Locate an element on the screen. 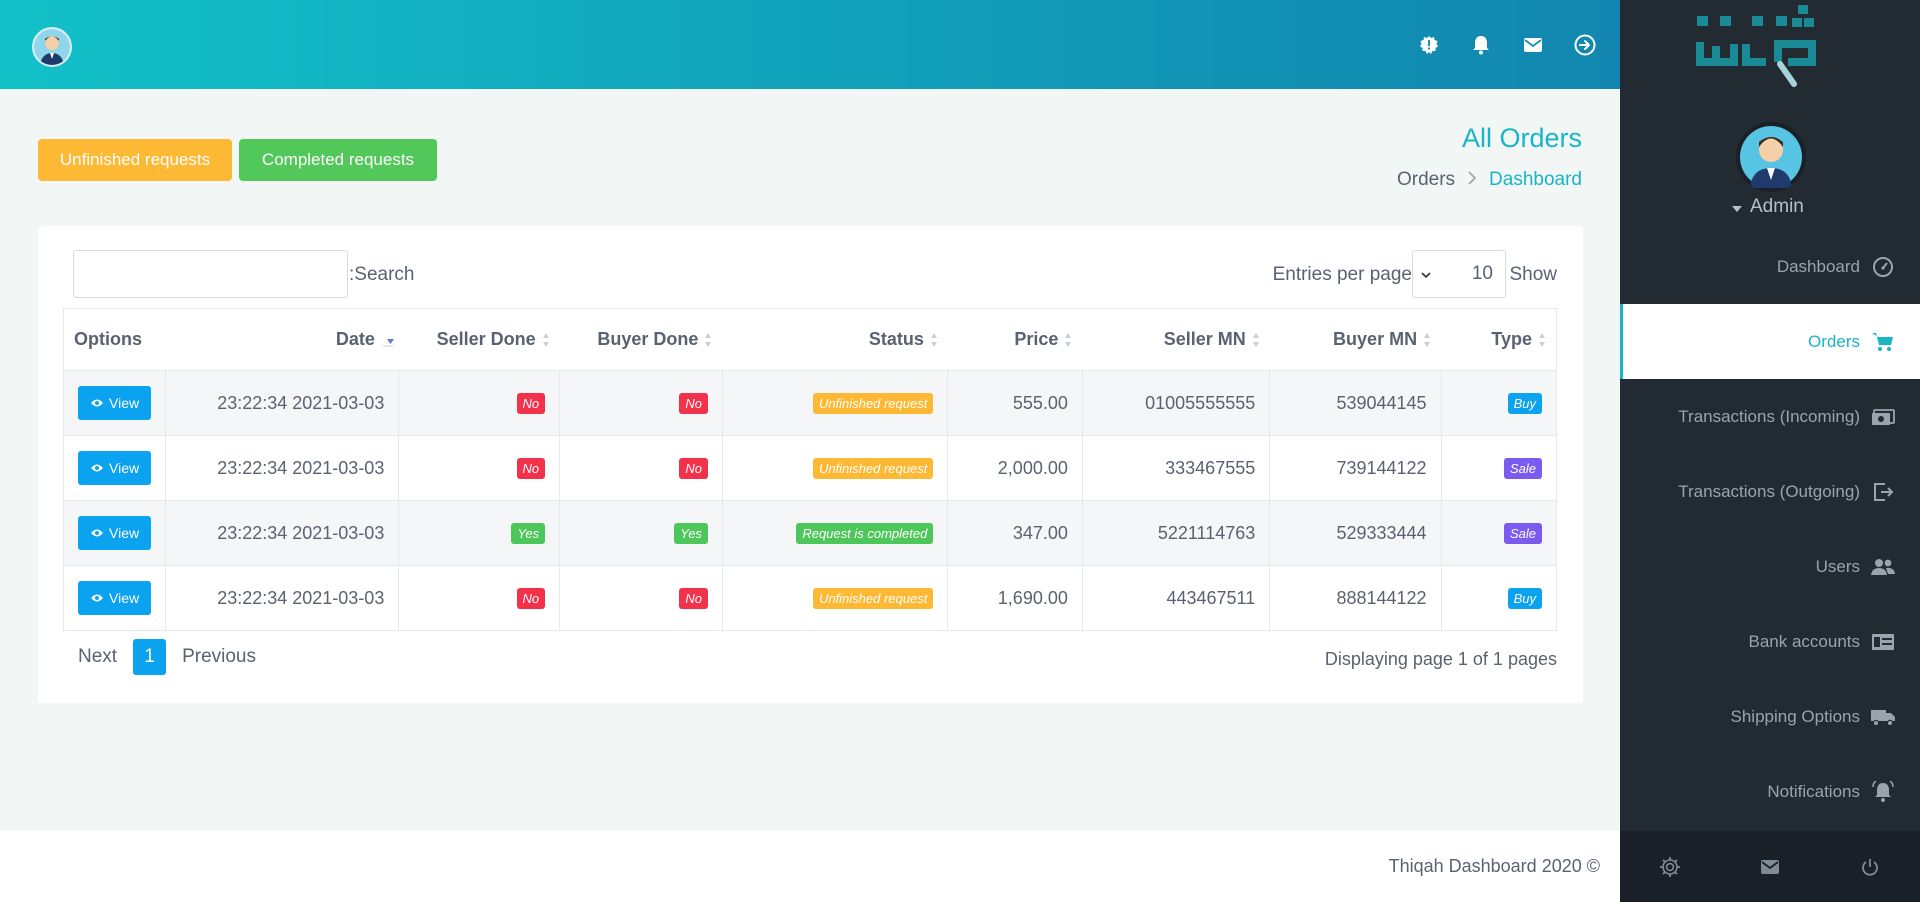  brand-logo is located at coordinates (1757, 46).